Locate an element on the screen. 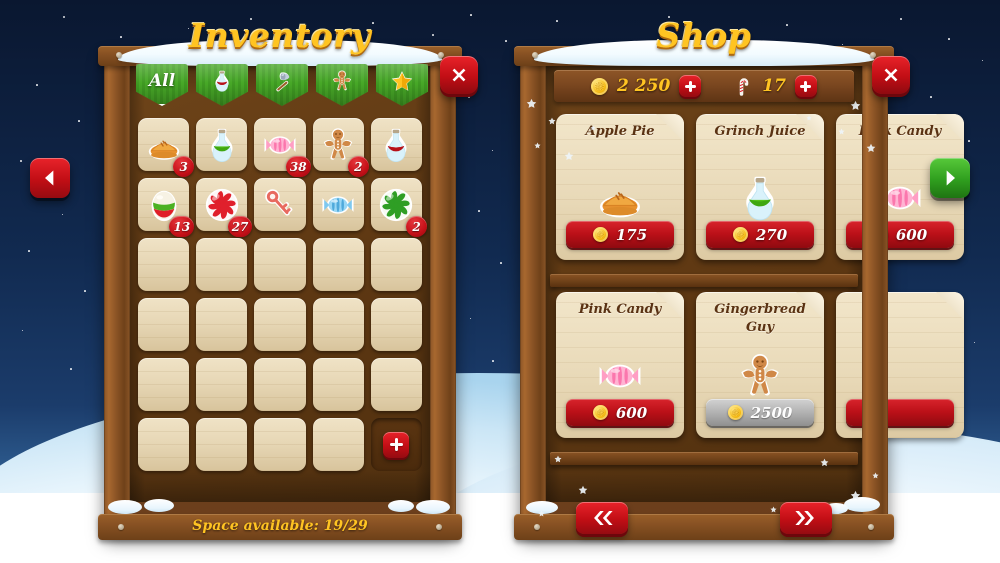  shop-next-page-button is located at coordinates (806, 518).